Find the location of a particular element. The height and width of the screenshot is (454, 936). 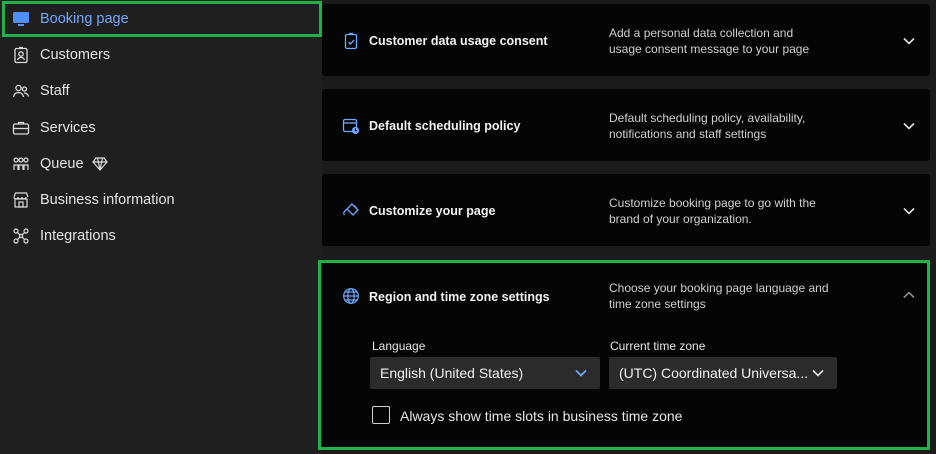

card-title: Customize your page is located at coordinates (432, 211).